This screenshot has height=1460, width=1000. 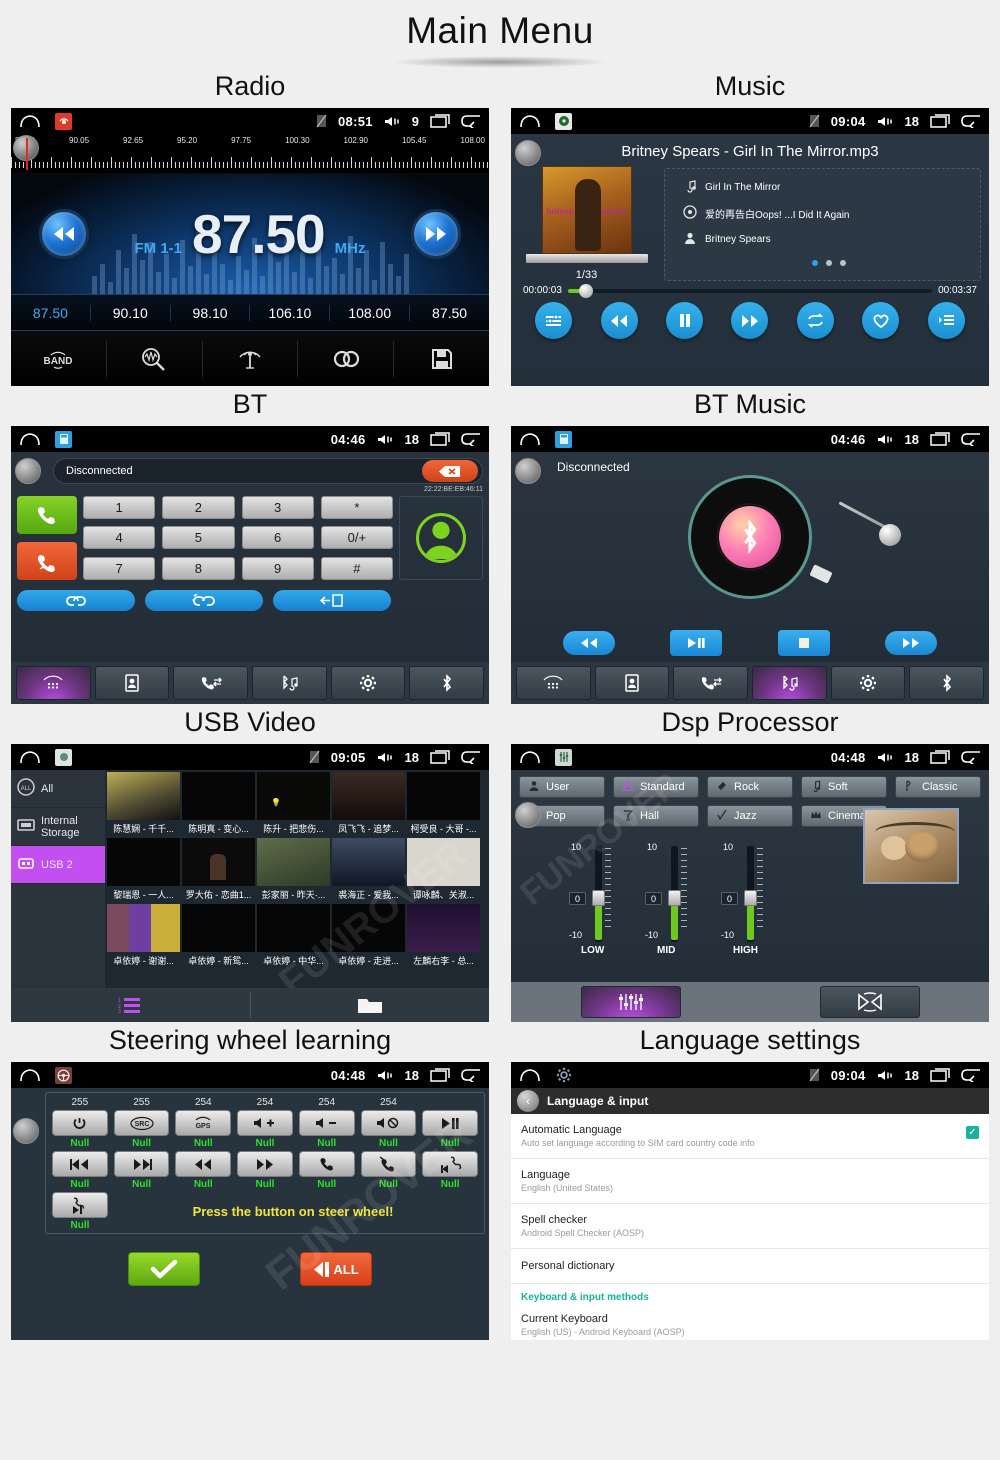 What do you see at coordinates (828, 263) in the screenshot?
I see `page-dots` at bounding box center [828, 263].